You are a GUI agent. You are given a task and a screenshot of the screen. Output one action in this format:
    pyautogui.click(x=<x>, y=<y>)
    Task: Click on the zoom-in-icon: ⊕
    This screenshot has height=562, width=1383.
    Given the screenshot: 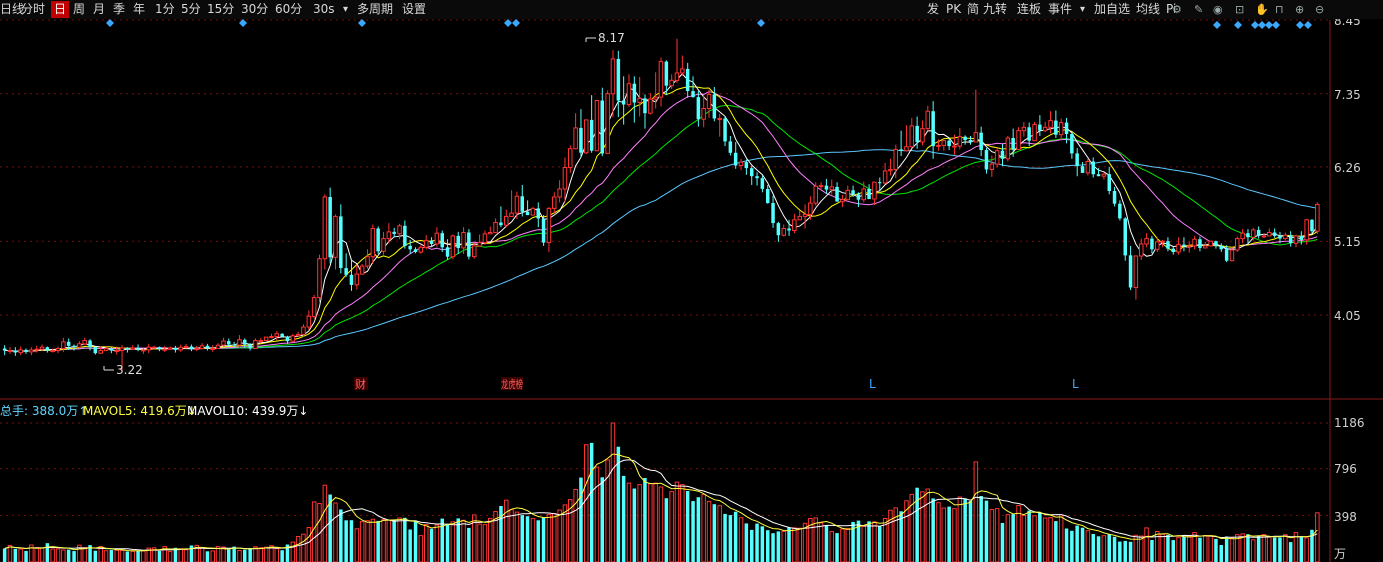 What is the action you would take?
    pyautogui.click(x=1299, y=9)
    